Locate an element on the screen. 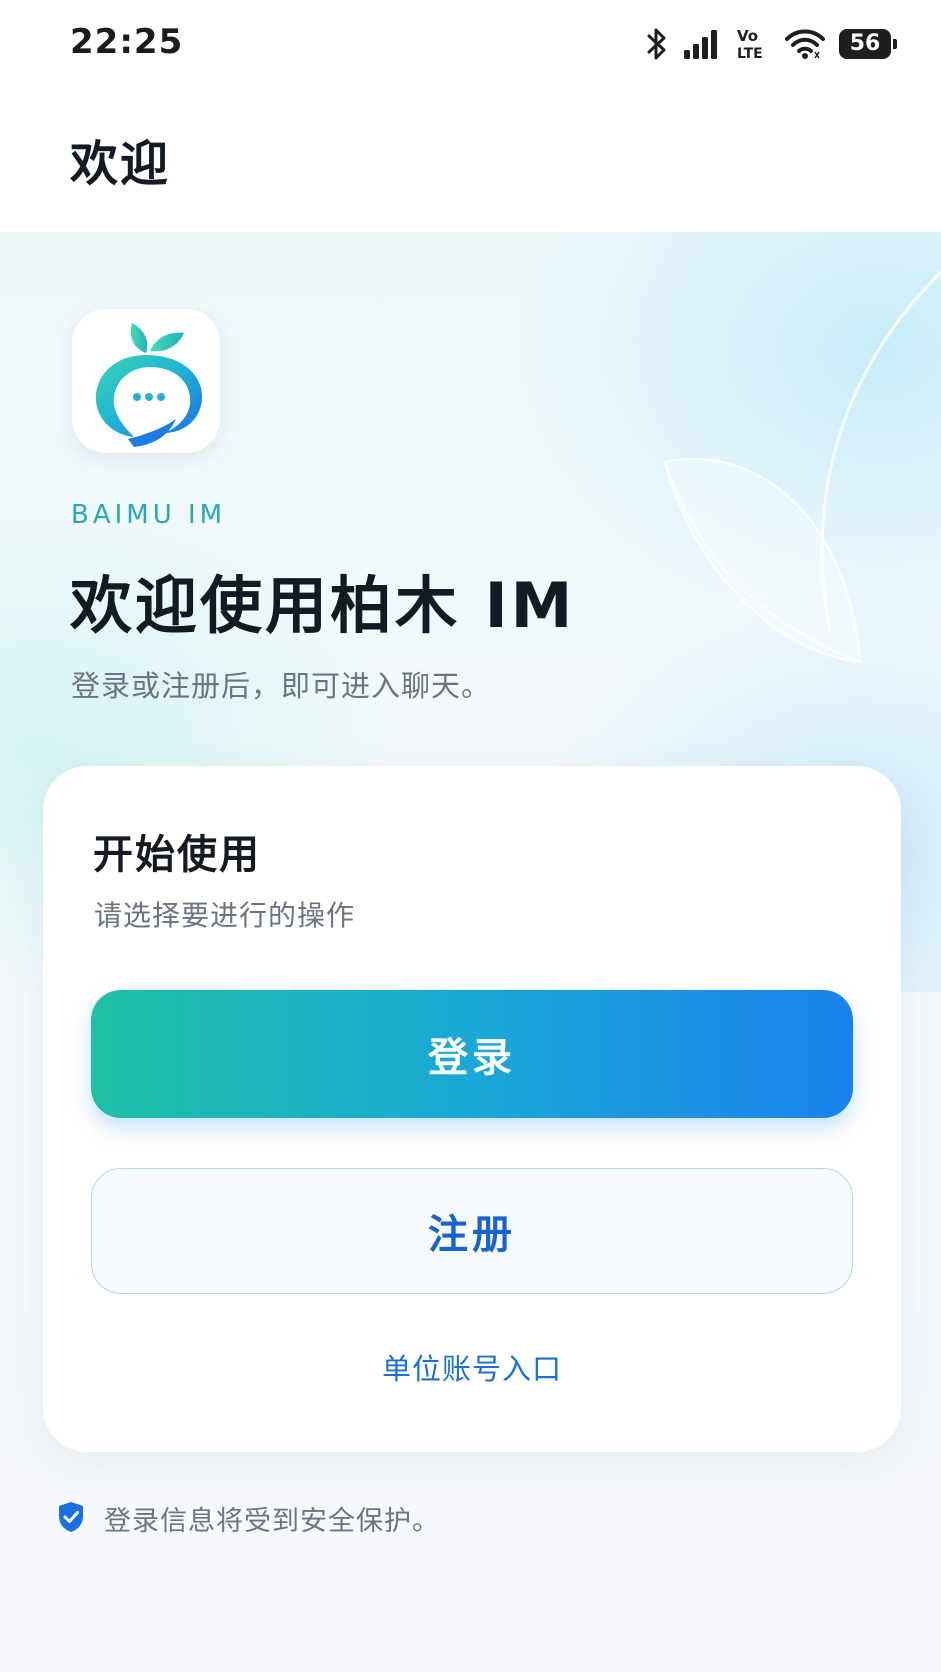 This screenshot has width=941, height=1672. battery-icon: 56 is located at coordinates (868, 44).